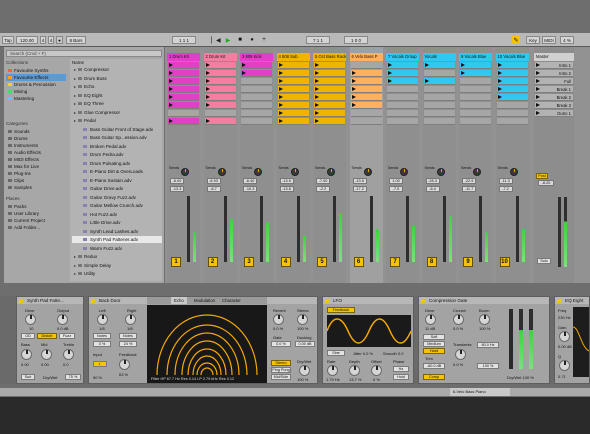 This screenshot has height=434, width=590. What do you see at coordinates (36, 159) in the screenshot?
I see `category-item: MIDI Effects` at bounding box center [36, 159].